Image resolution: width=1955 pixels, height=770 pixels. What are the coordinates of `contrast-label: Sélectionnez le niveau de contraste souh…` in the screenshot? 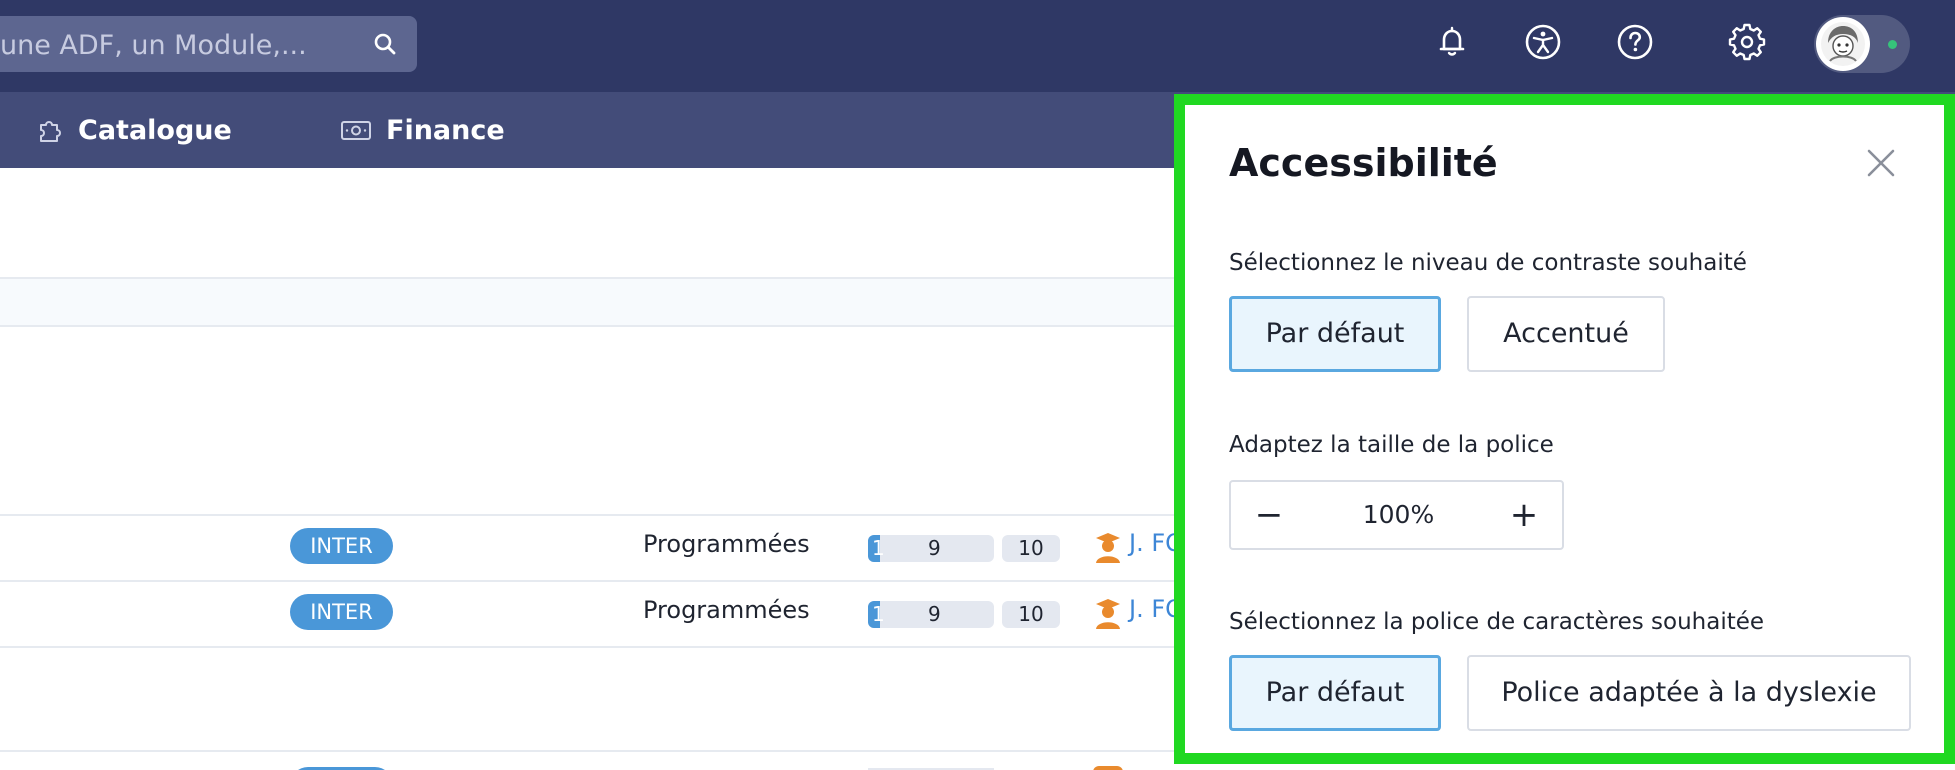 It's located at (1488, 263).